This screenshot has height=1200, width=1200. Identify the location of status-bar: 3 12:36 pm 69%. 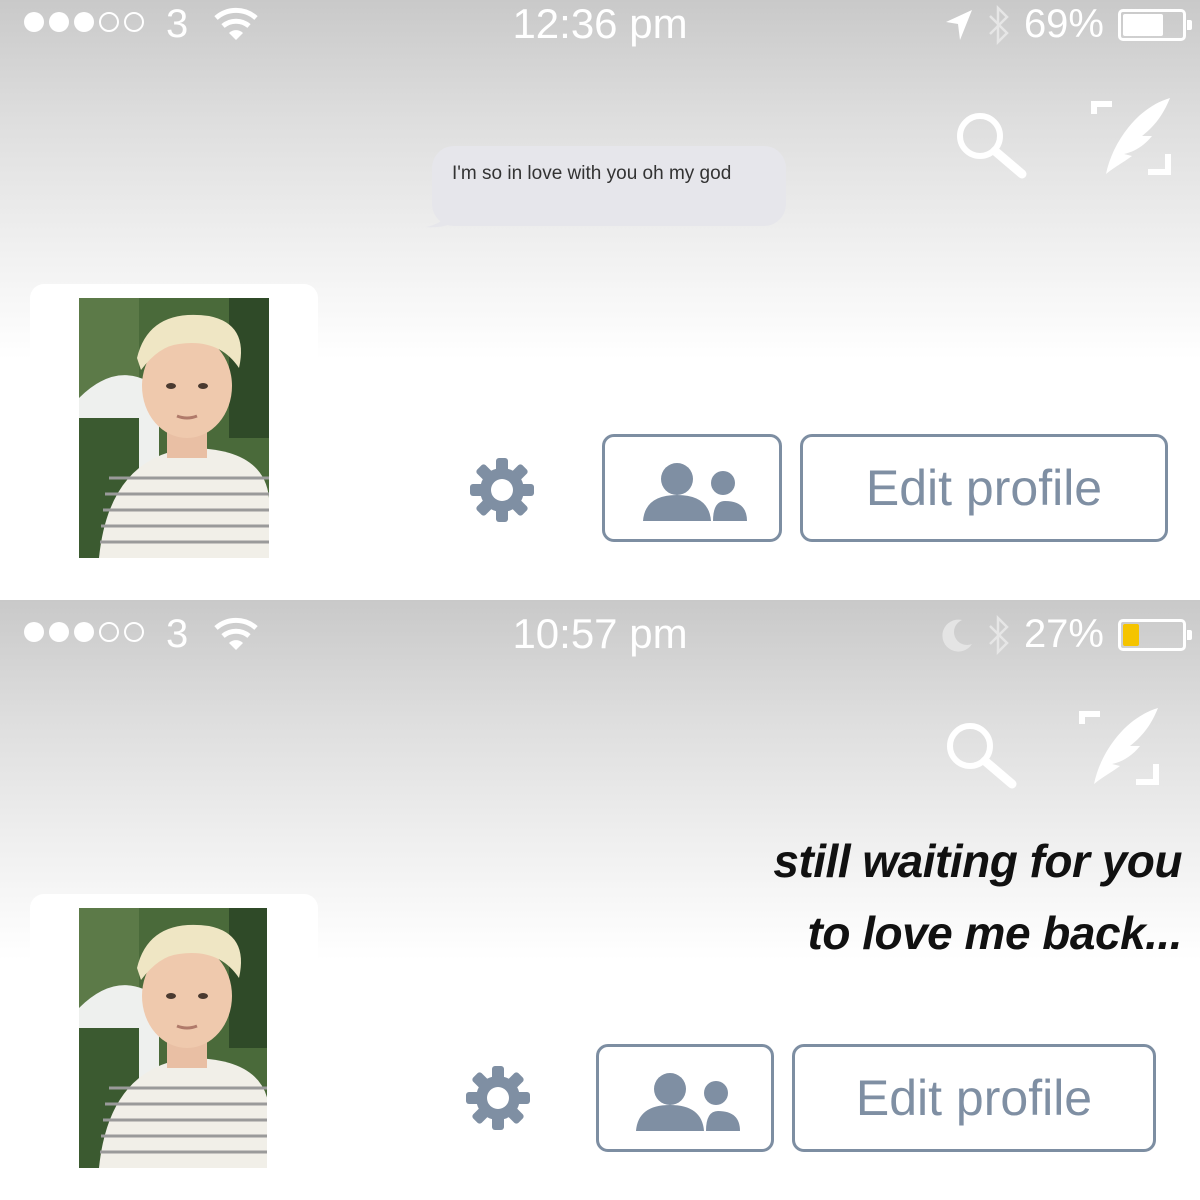
(600, 25).